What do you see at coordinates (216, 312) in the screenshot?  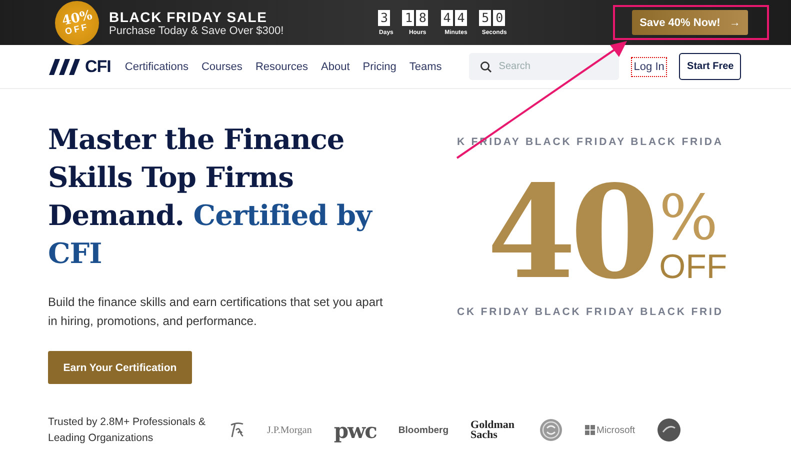 I see `hero-description: Build the finance skills and earn certifications that set you apart in hiring, promotions, and performance.` at bounding box center [216, 312].